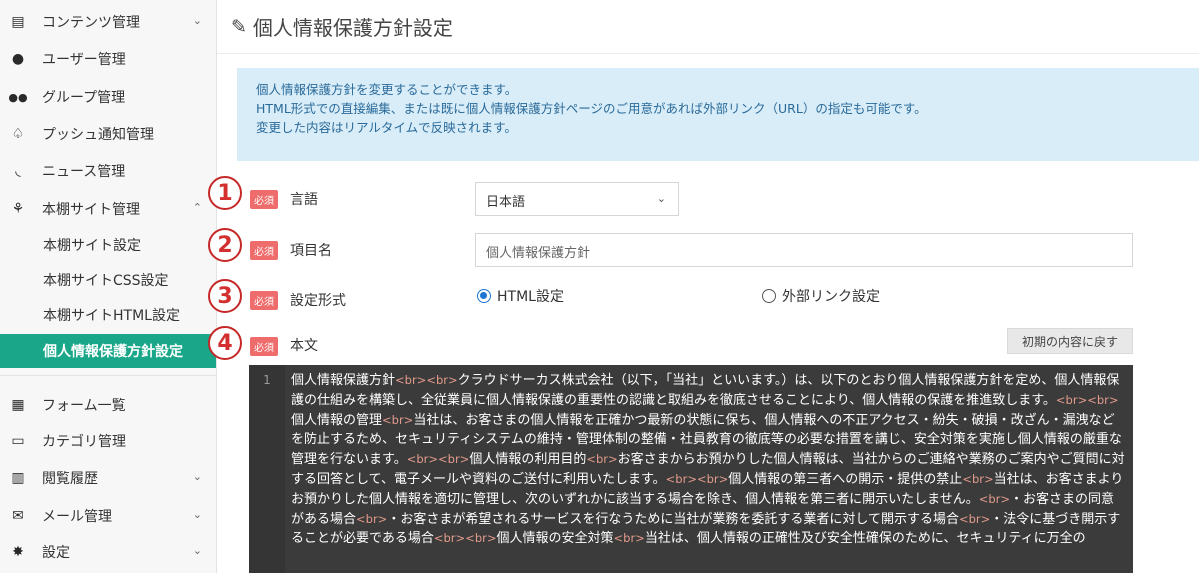 The height and width of the screenshot is (573, 1199). I want to click on field-label-format: 設定形式, so click(318, 301).